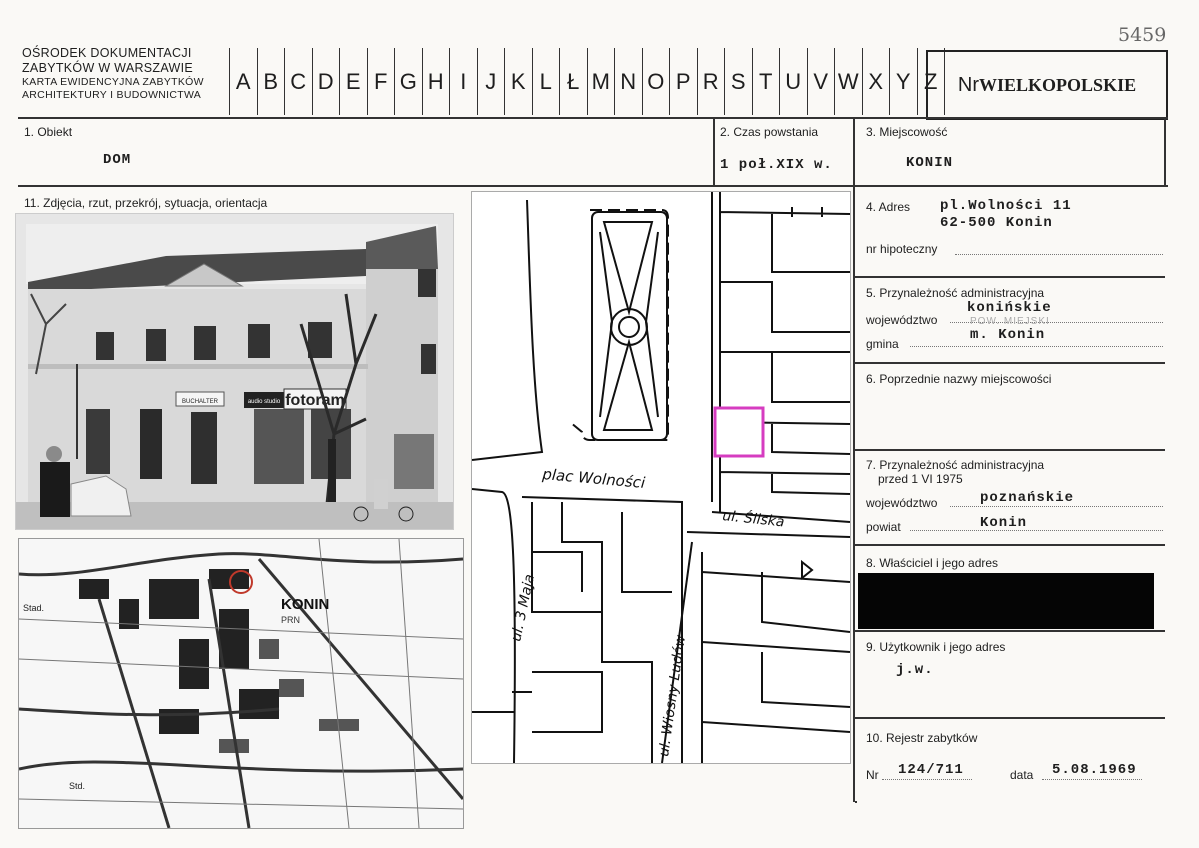  Describe the element at coordinates (936, 647) in the screenshot. I see `uzytkownik-label: 9. Użytkownik i jego adres` at that location.